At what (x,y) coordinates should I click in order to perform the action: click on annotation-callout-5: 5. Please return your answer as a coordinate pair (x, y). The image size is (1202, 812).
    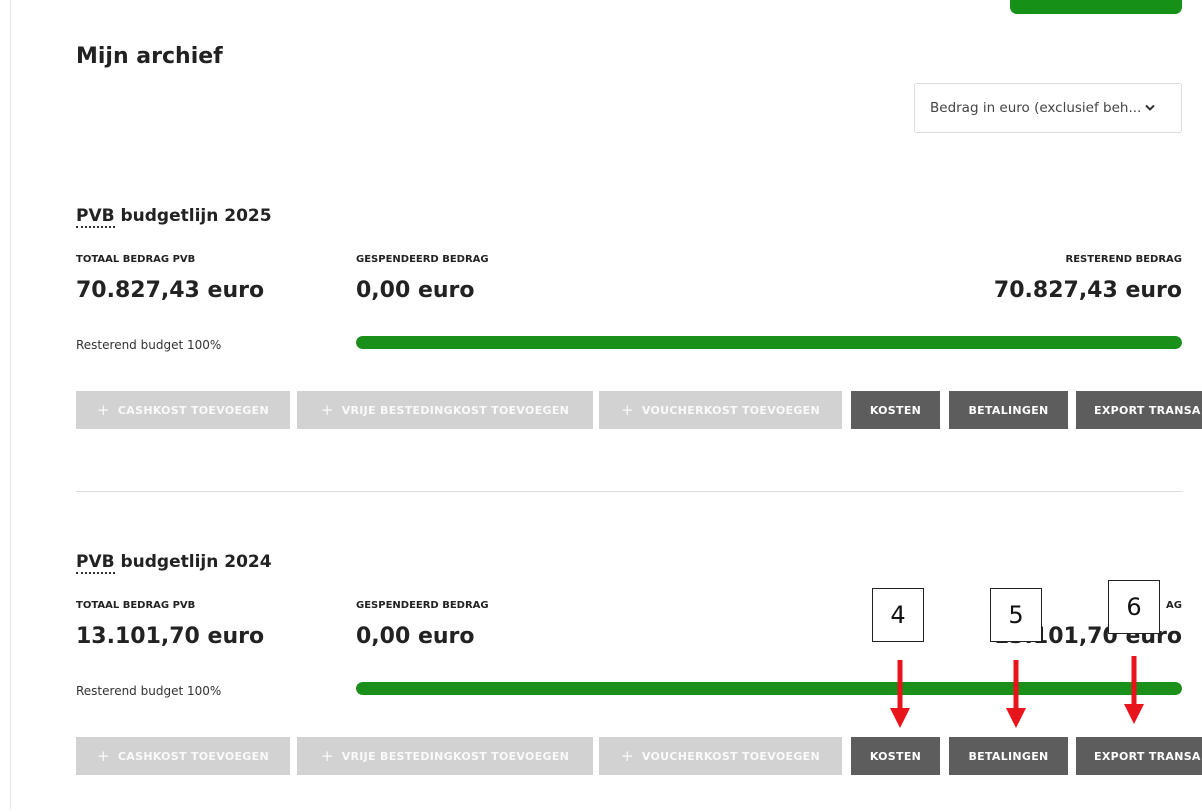
    Looking at the image, I should click on (1016, 615).